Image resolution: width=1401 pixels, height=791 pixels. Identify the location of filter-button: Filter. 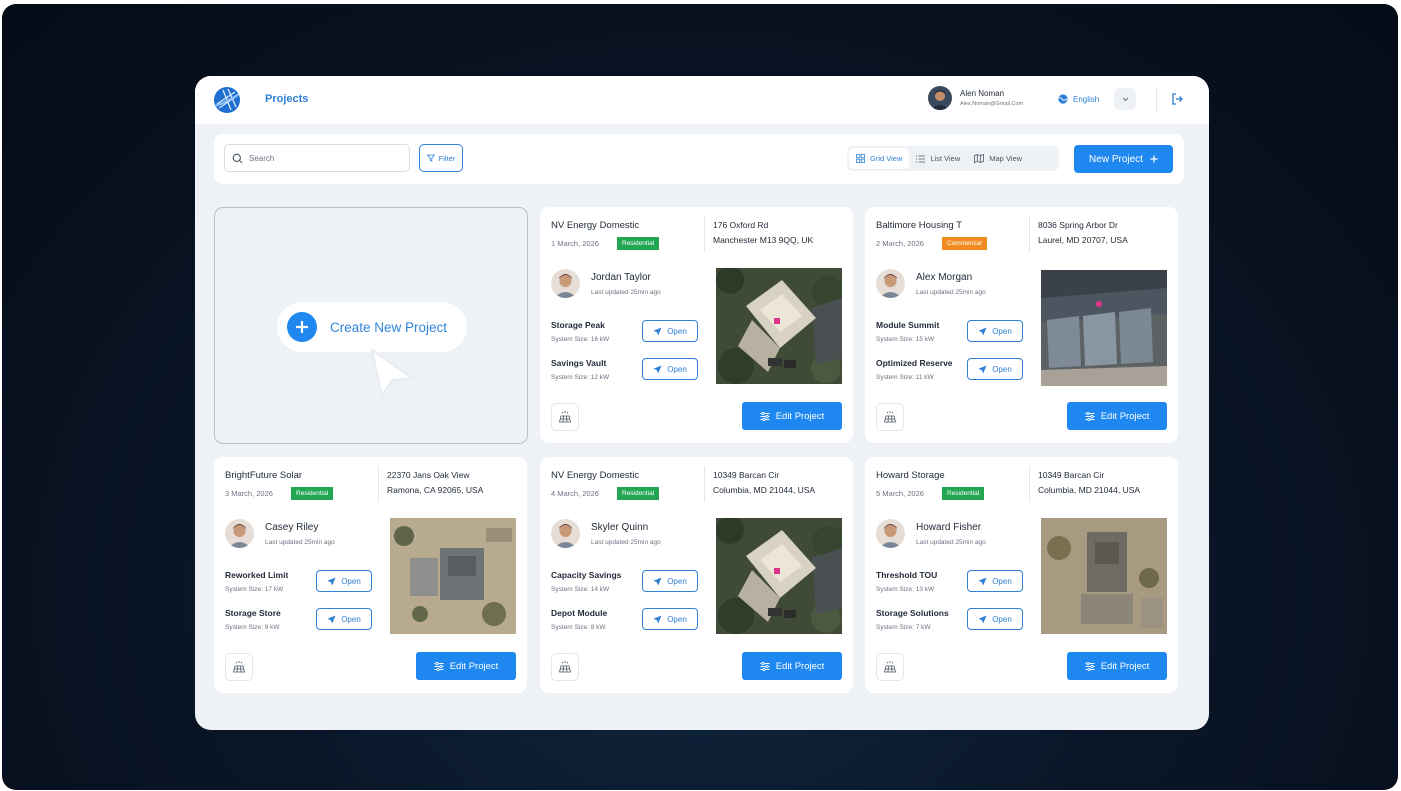
(441, 158).